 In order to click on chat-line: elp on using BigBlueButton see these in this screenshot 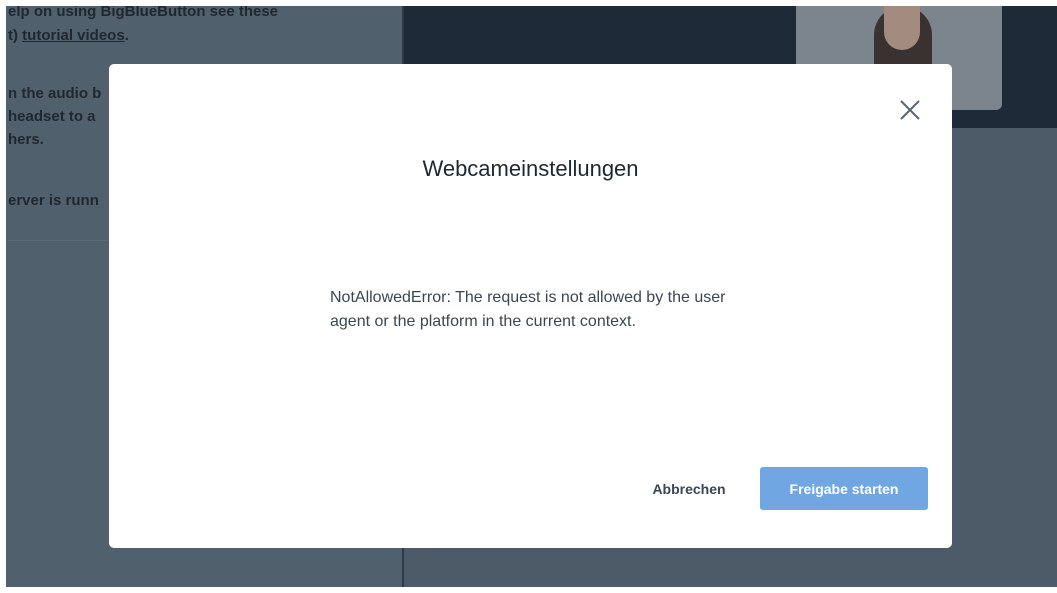, I will do `click(143, 13)`.